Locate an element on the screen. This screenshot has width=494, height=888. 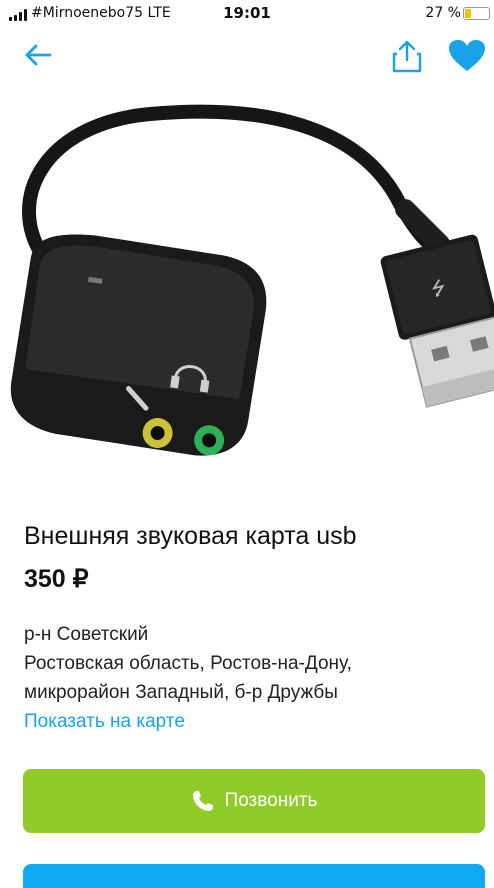
product-title: Внешняя звуковая карта usb is located at coordinates (190, 536).